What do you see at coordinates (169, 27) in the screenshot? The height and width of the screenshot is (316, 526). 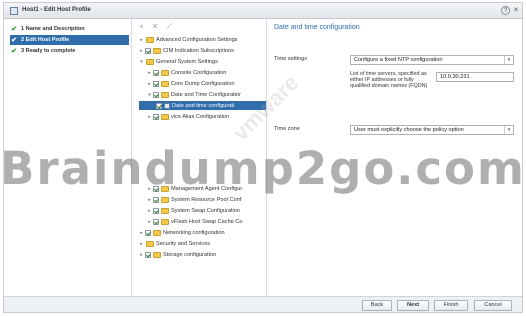 I see `edit-icon: ⟋` at bounding box center [169, 27].